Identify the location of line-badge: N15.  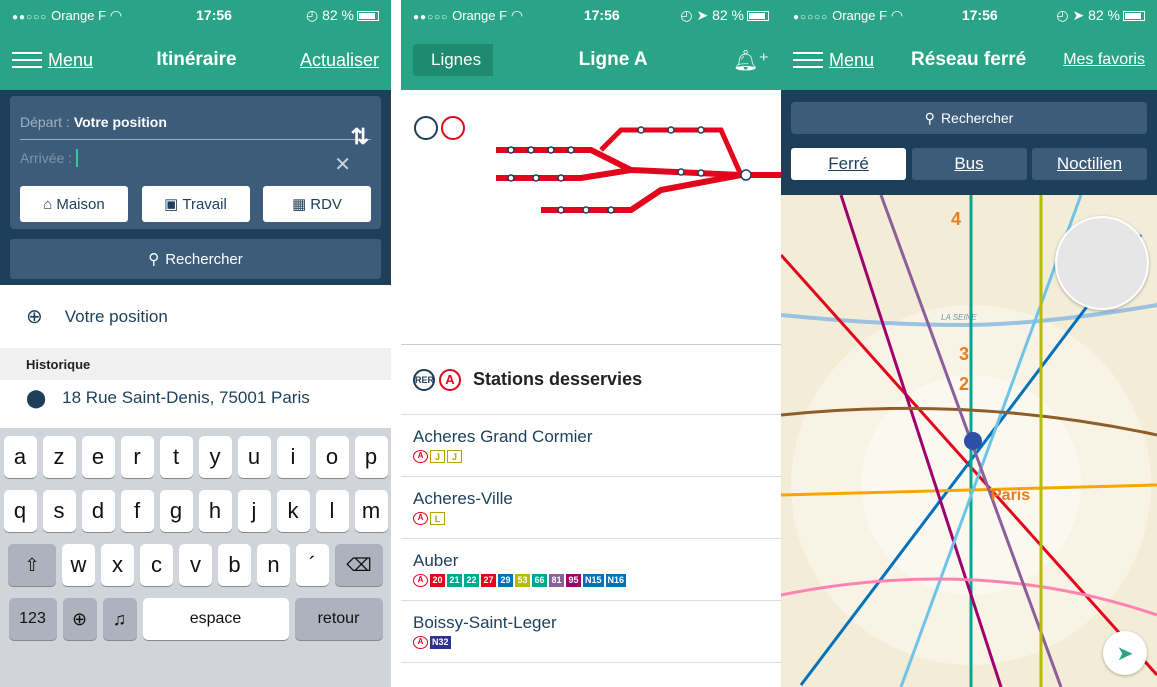
(593, 580).